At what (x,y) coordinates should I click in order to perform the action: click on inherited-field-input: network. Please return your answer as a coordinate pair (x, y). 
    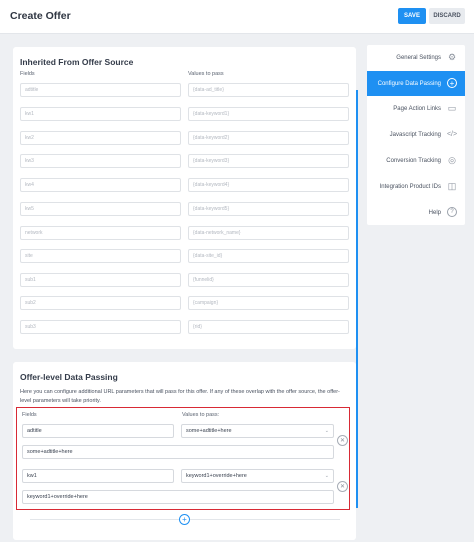
    Looking at the image, I should click on (100, 233).